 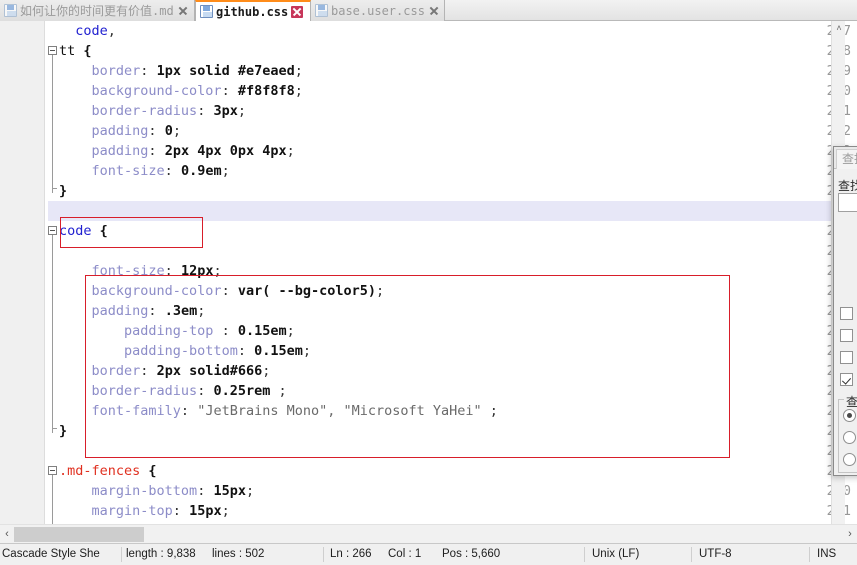 I want to click on code-fold-column, so click(x=52, y=272).